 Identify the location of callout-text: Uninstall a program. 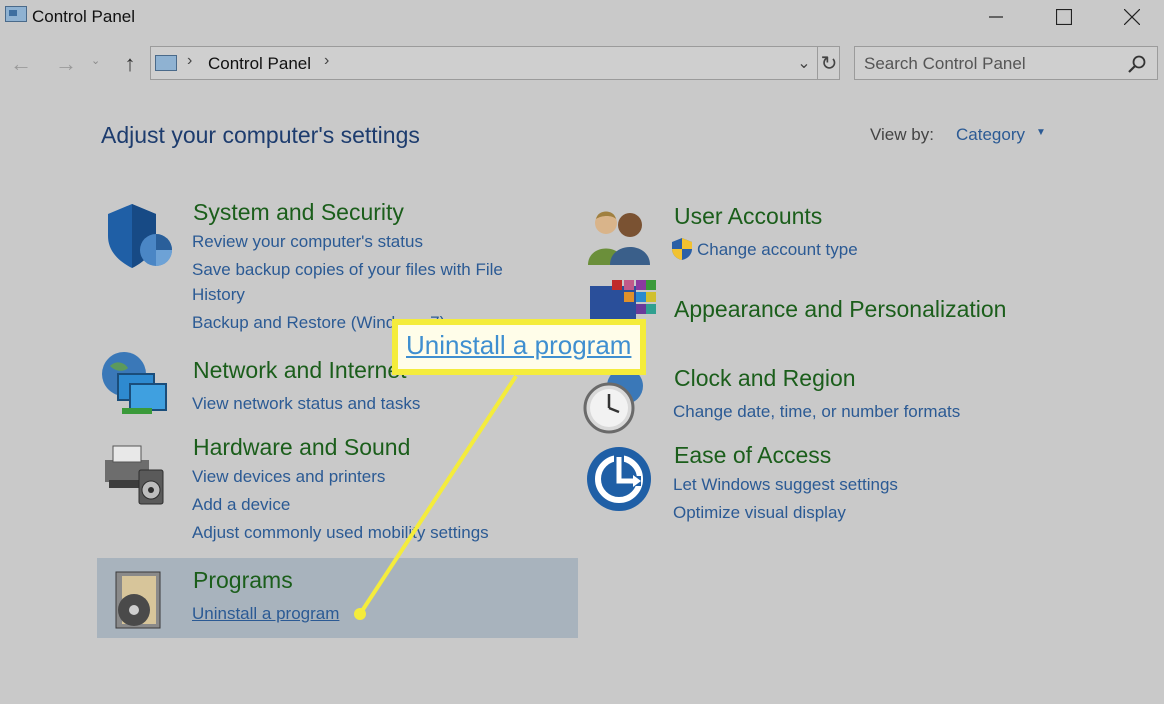
(519, 345).